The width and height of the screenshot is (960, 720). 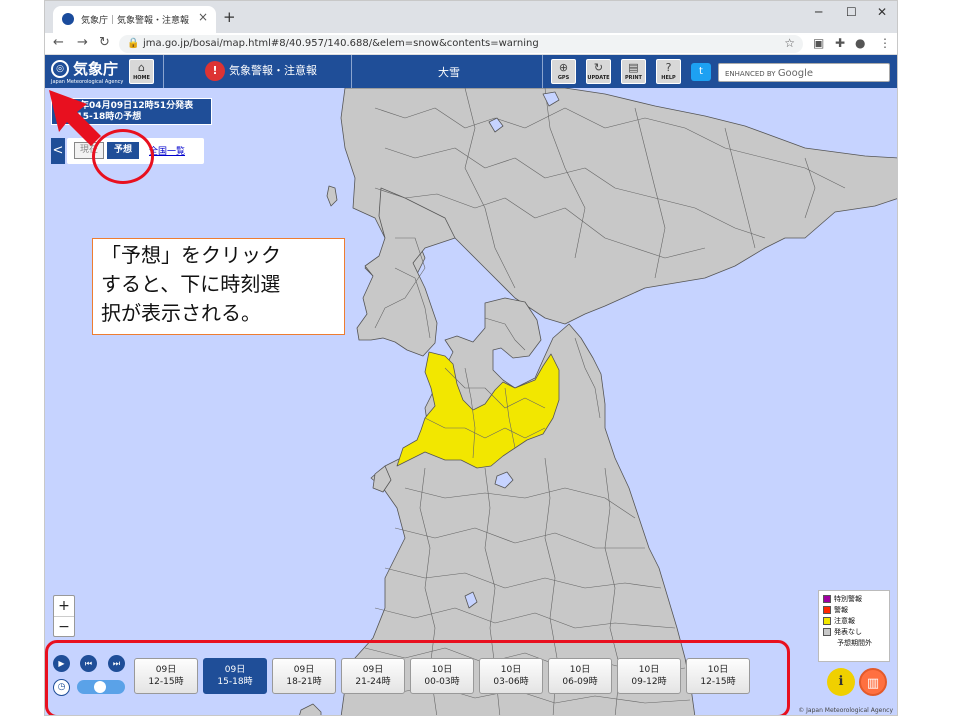 I want to click on help-label: HELP, so click(x=668, y=78).